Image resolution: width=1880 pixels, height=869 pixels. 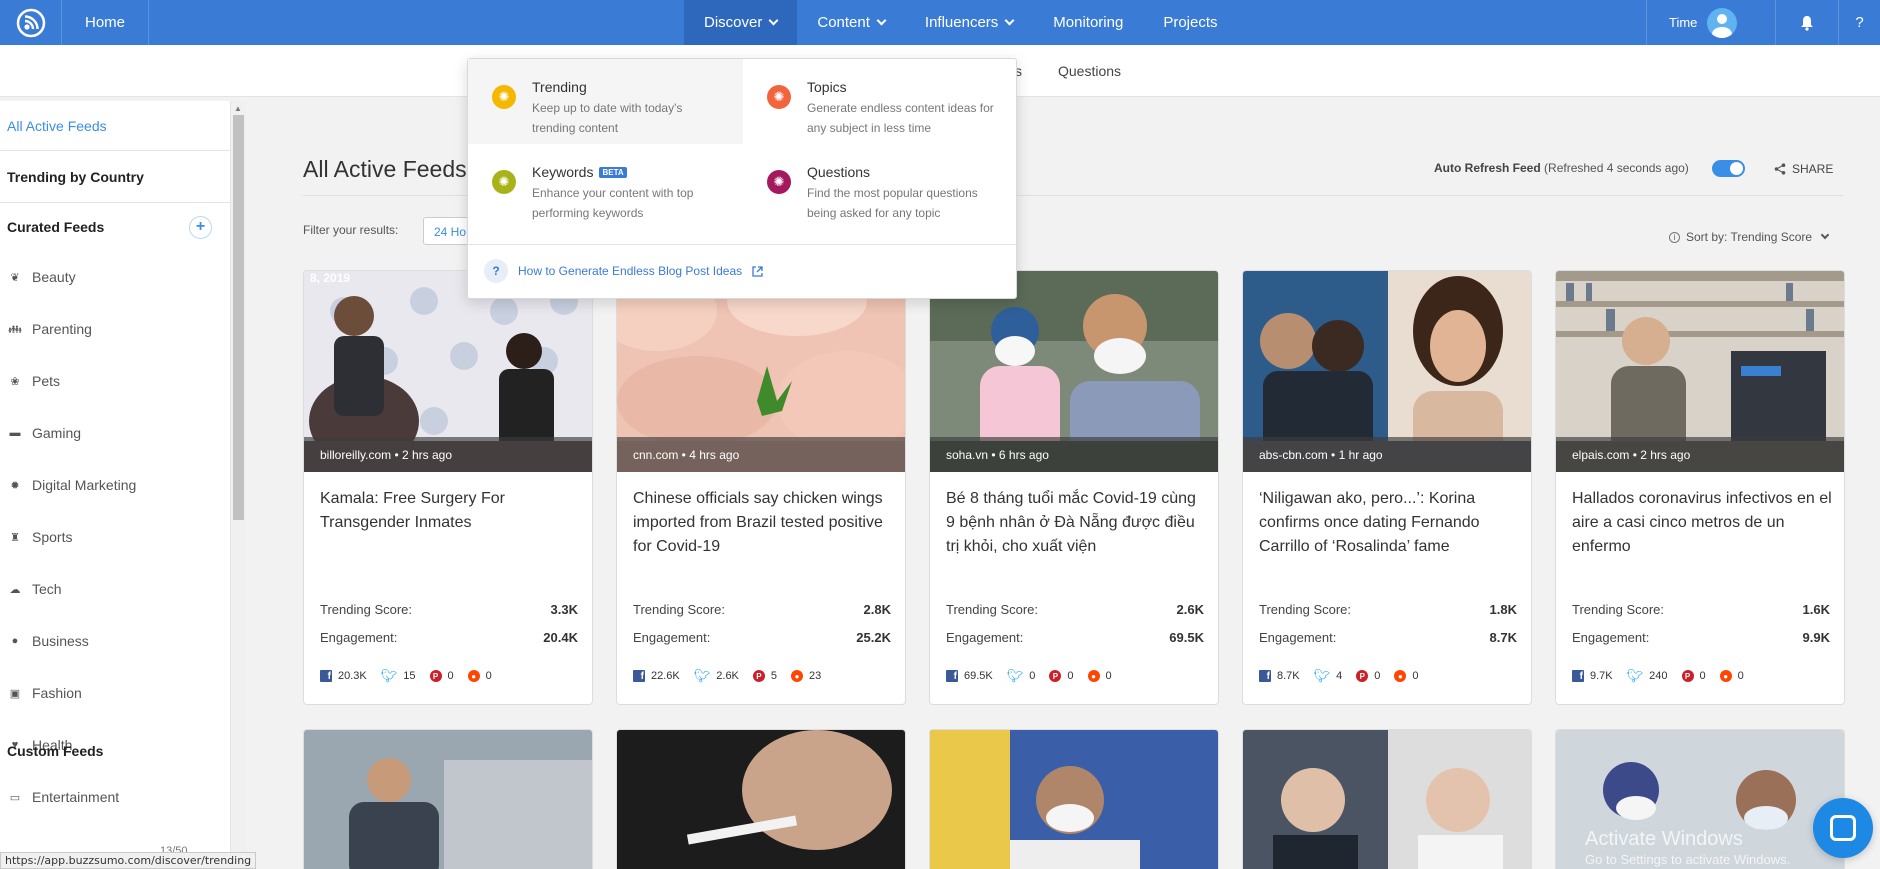 I want to click on nav-content-label: Content, so click(x=843, y=22).